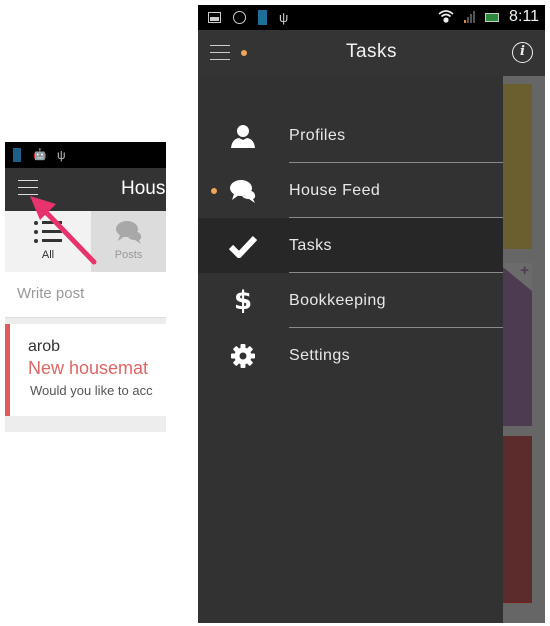 Image resolution: width=550 pixels, height=626 pixels. What do you see at coordinates (243, 136) in the screenshot?
I see `person-icon` at bounding box center [243, 136].